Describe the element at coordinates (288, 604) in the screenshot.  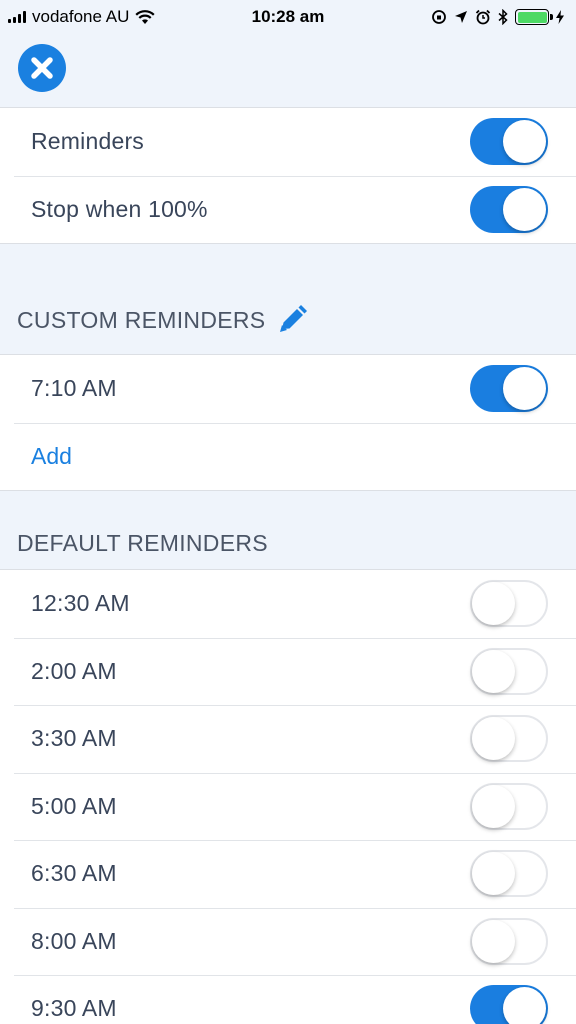
I see `default-reminder-row: 12:30 AM` at that location.